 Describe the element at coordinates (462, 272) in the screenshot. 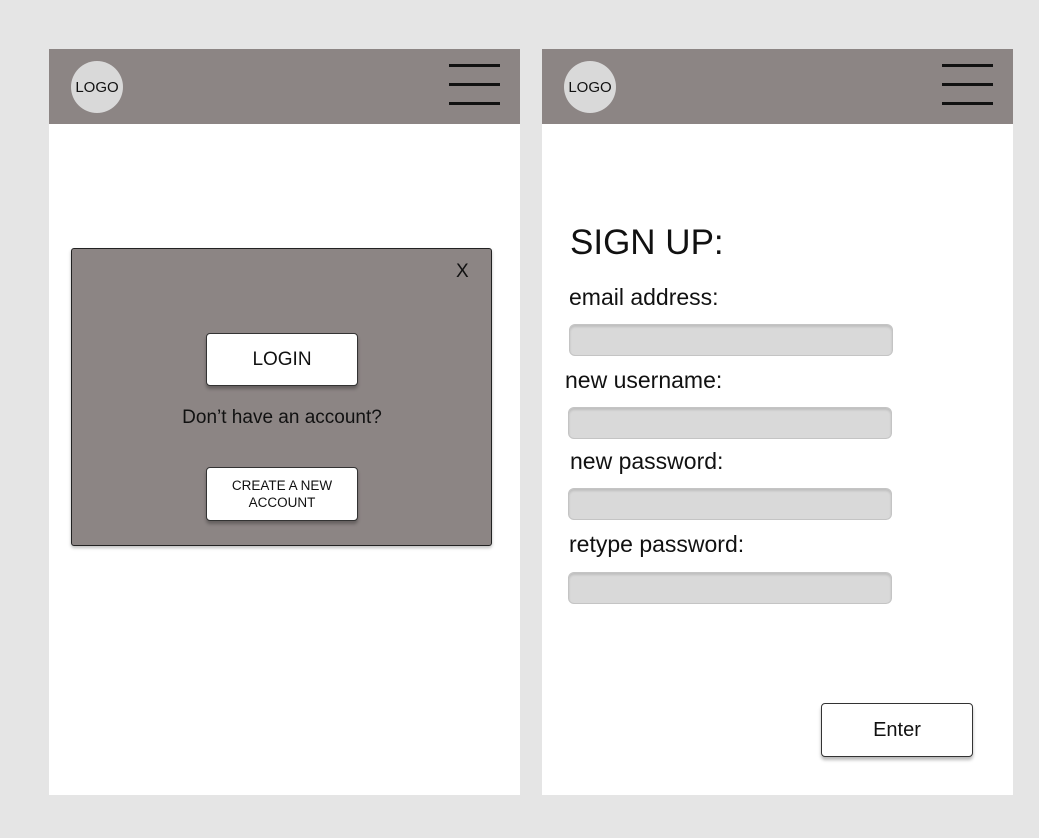

I see `close-icon: X` at that location.